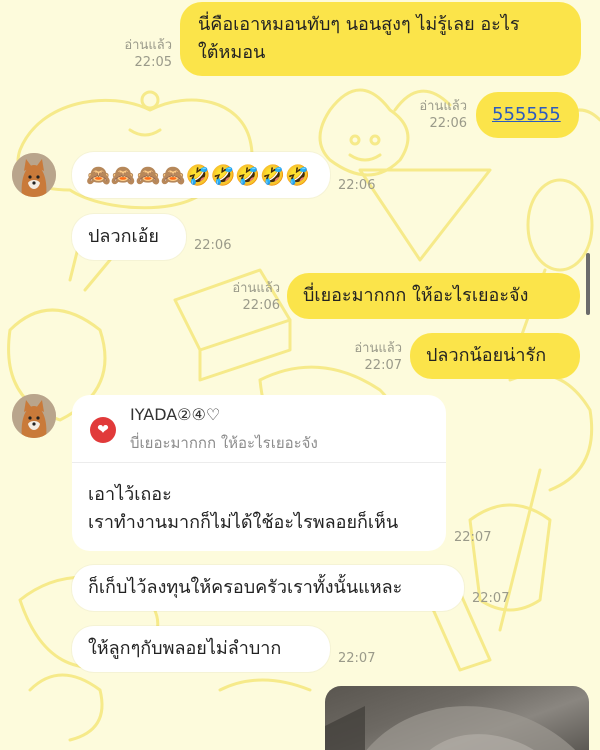 The height and width of the screenshot is (750, 600). I want to click on incoming-message: ปลวกเอ้ย, so click(129, 237).